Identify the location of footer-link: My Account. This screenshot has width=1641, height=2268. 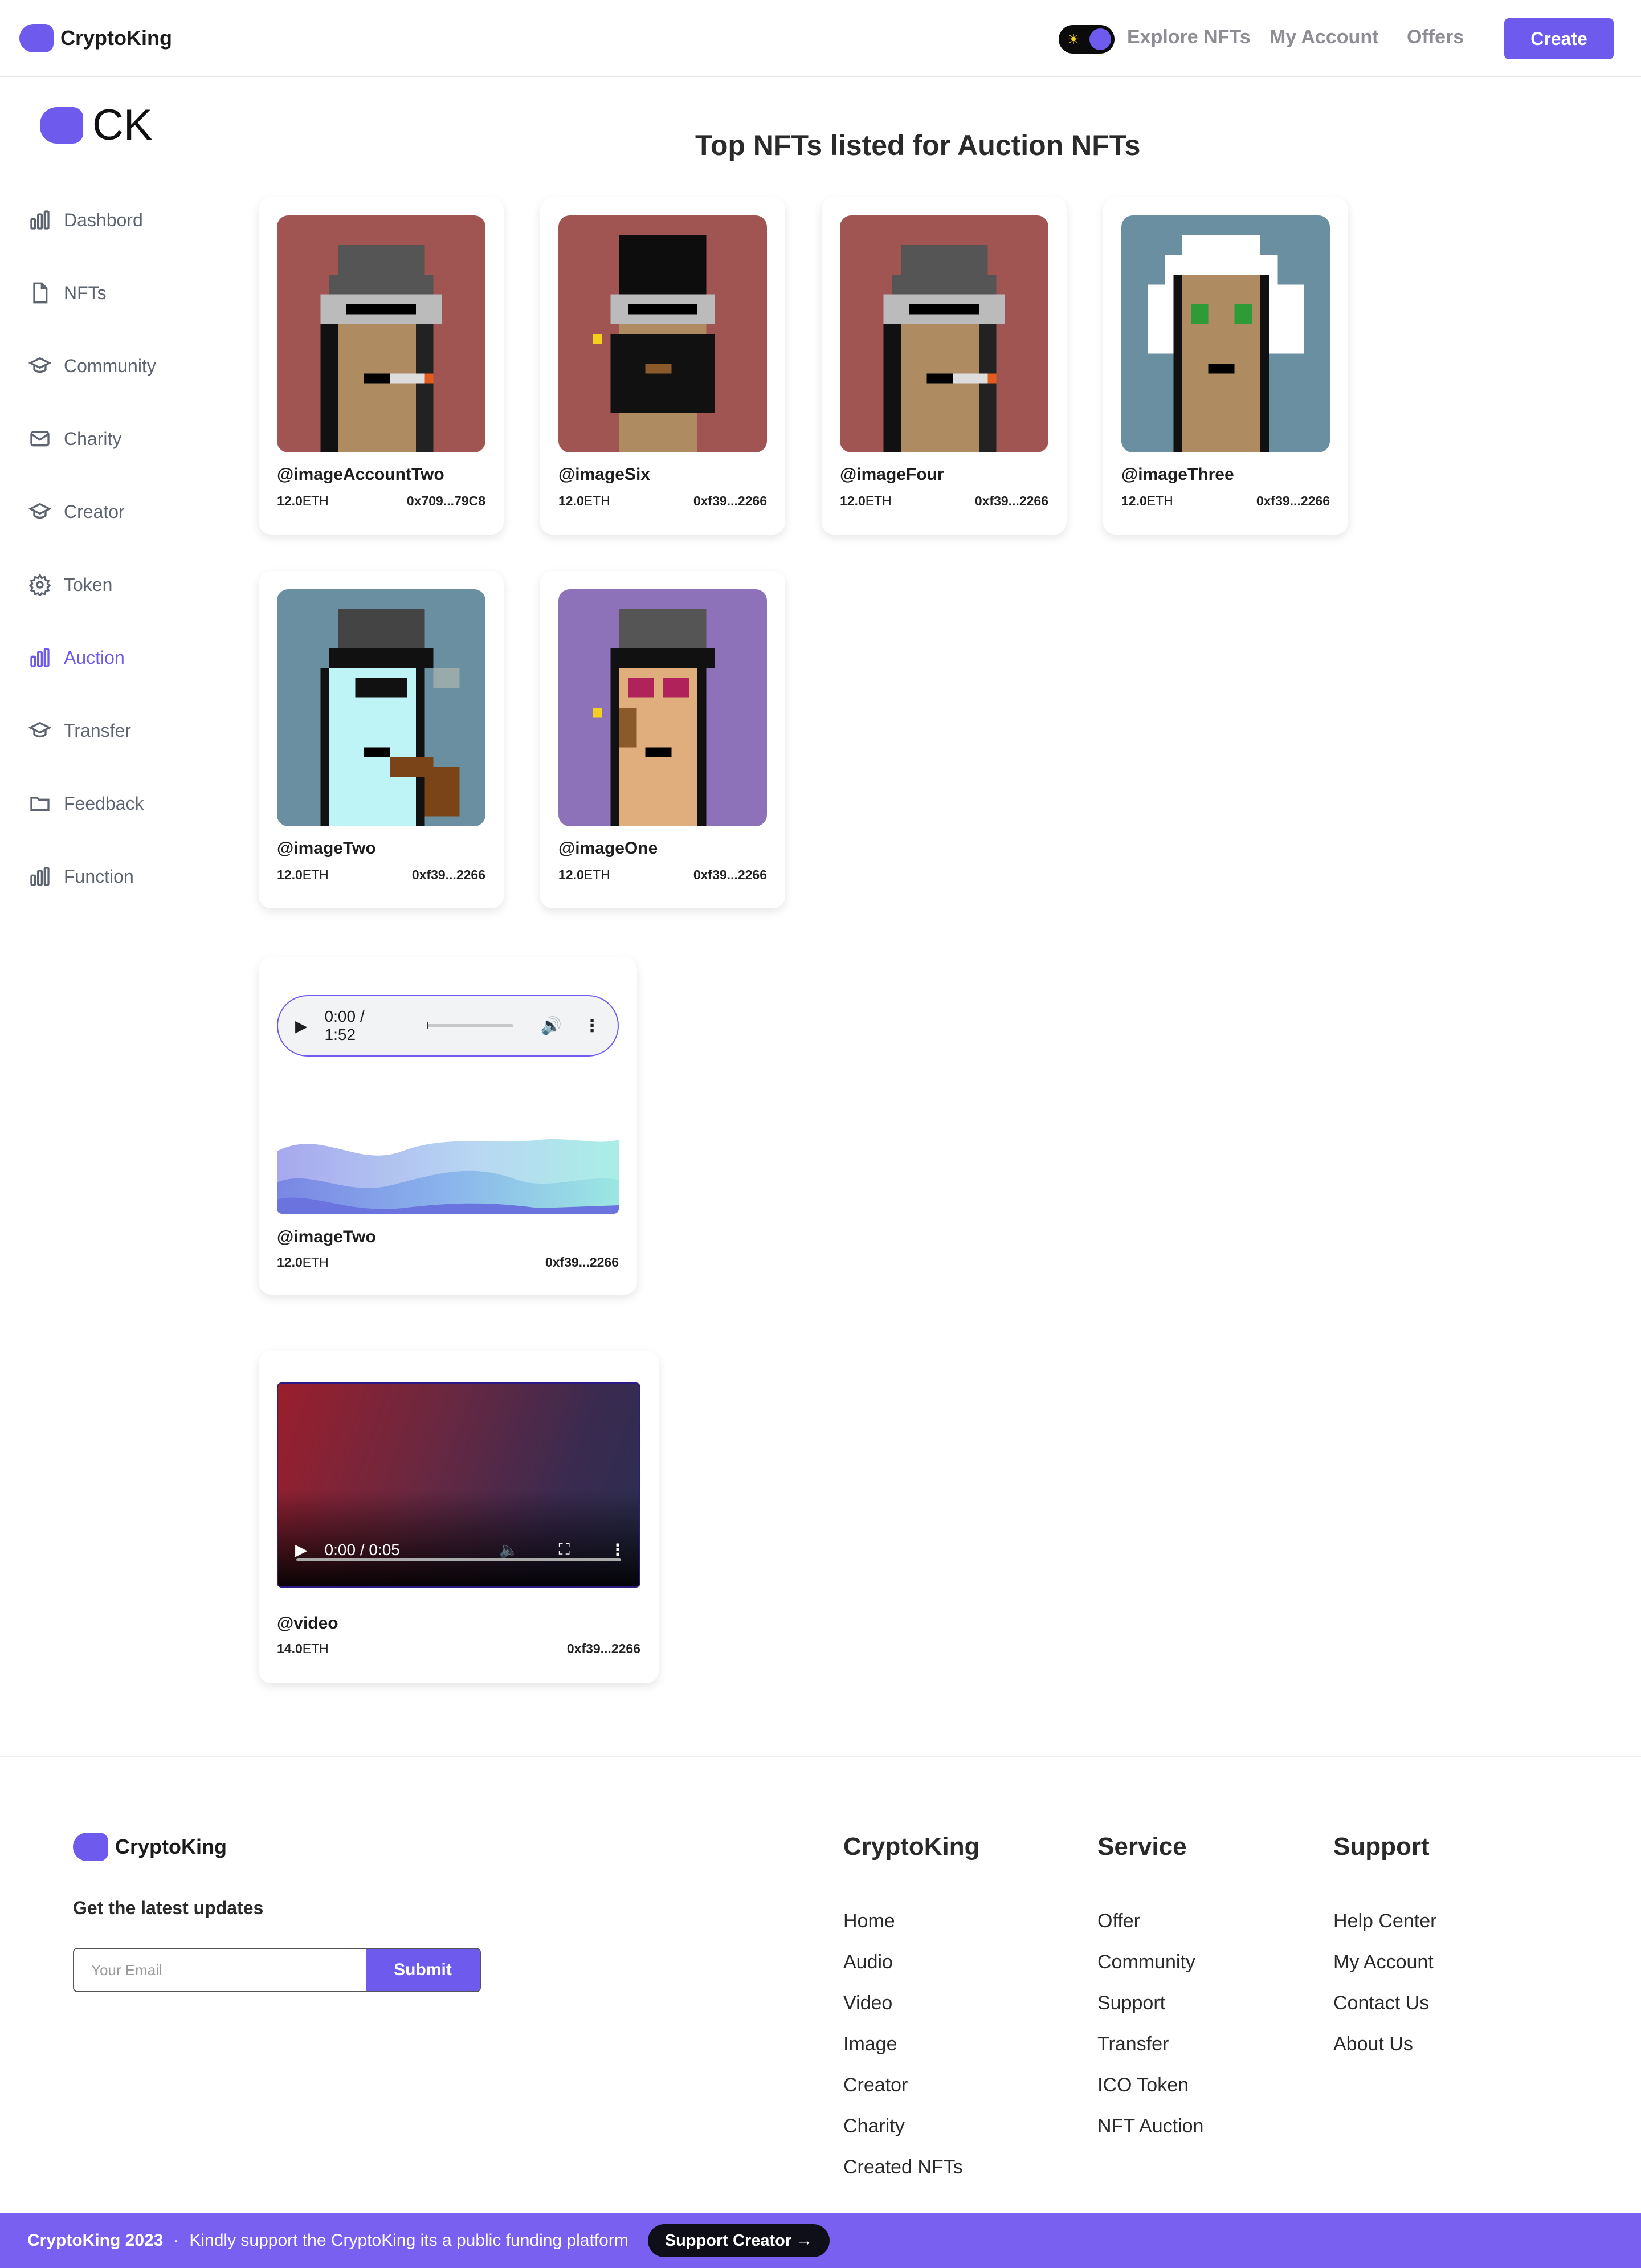
(1383, 1962).